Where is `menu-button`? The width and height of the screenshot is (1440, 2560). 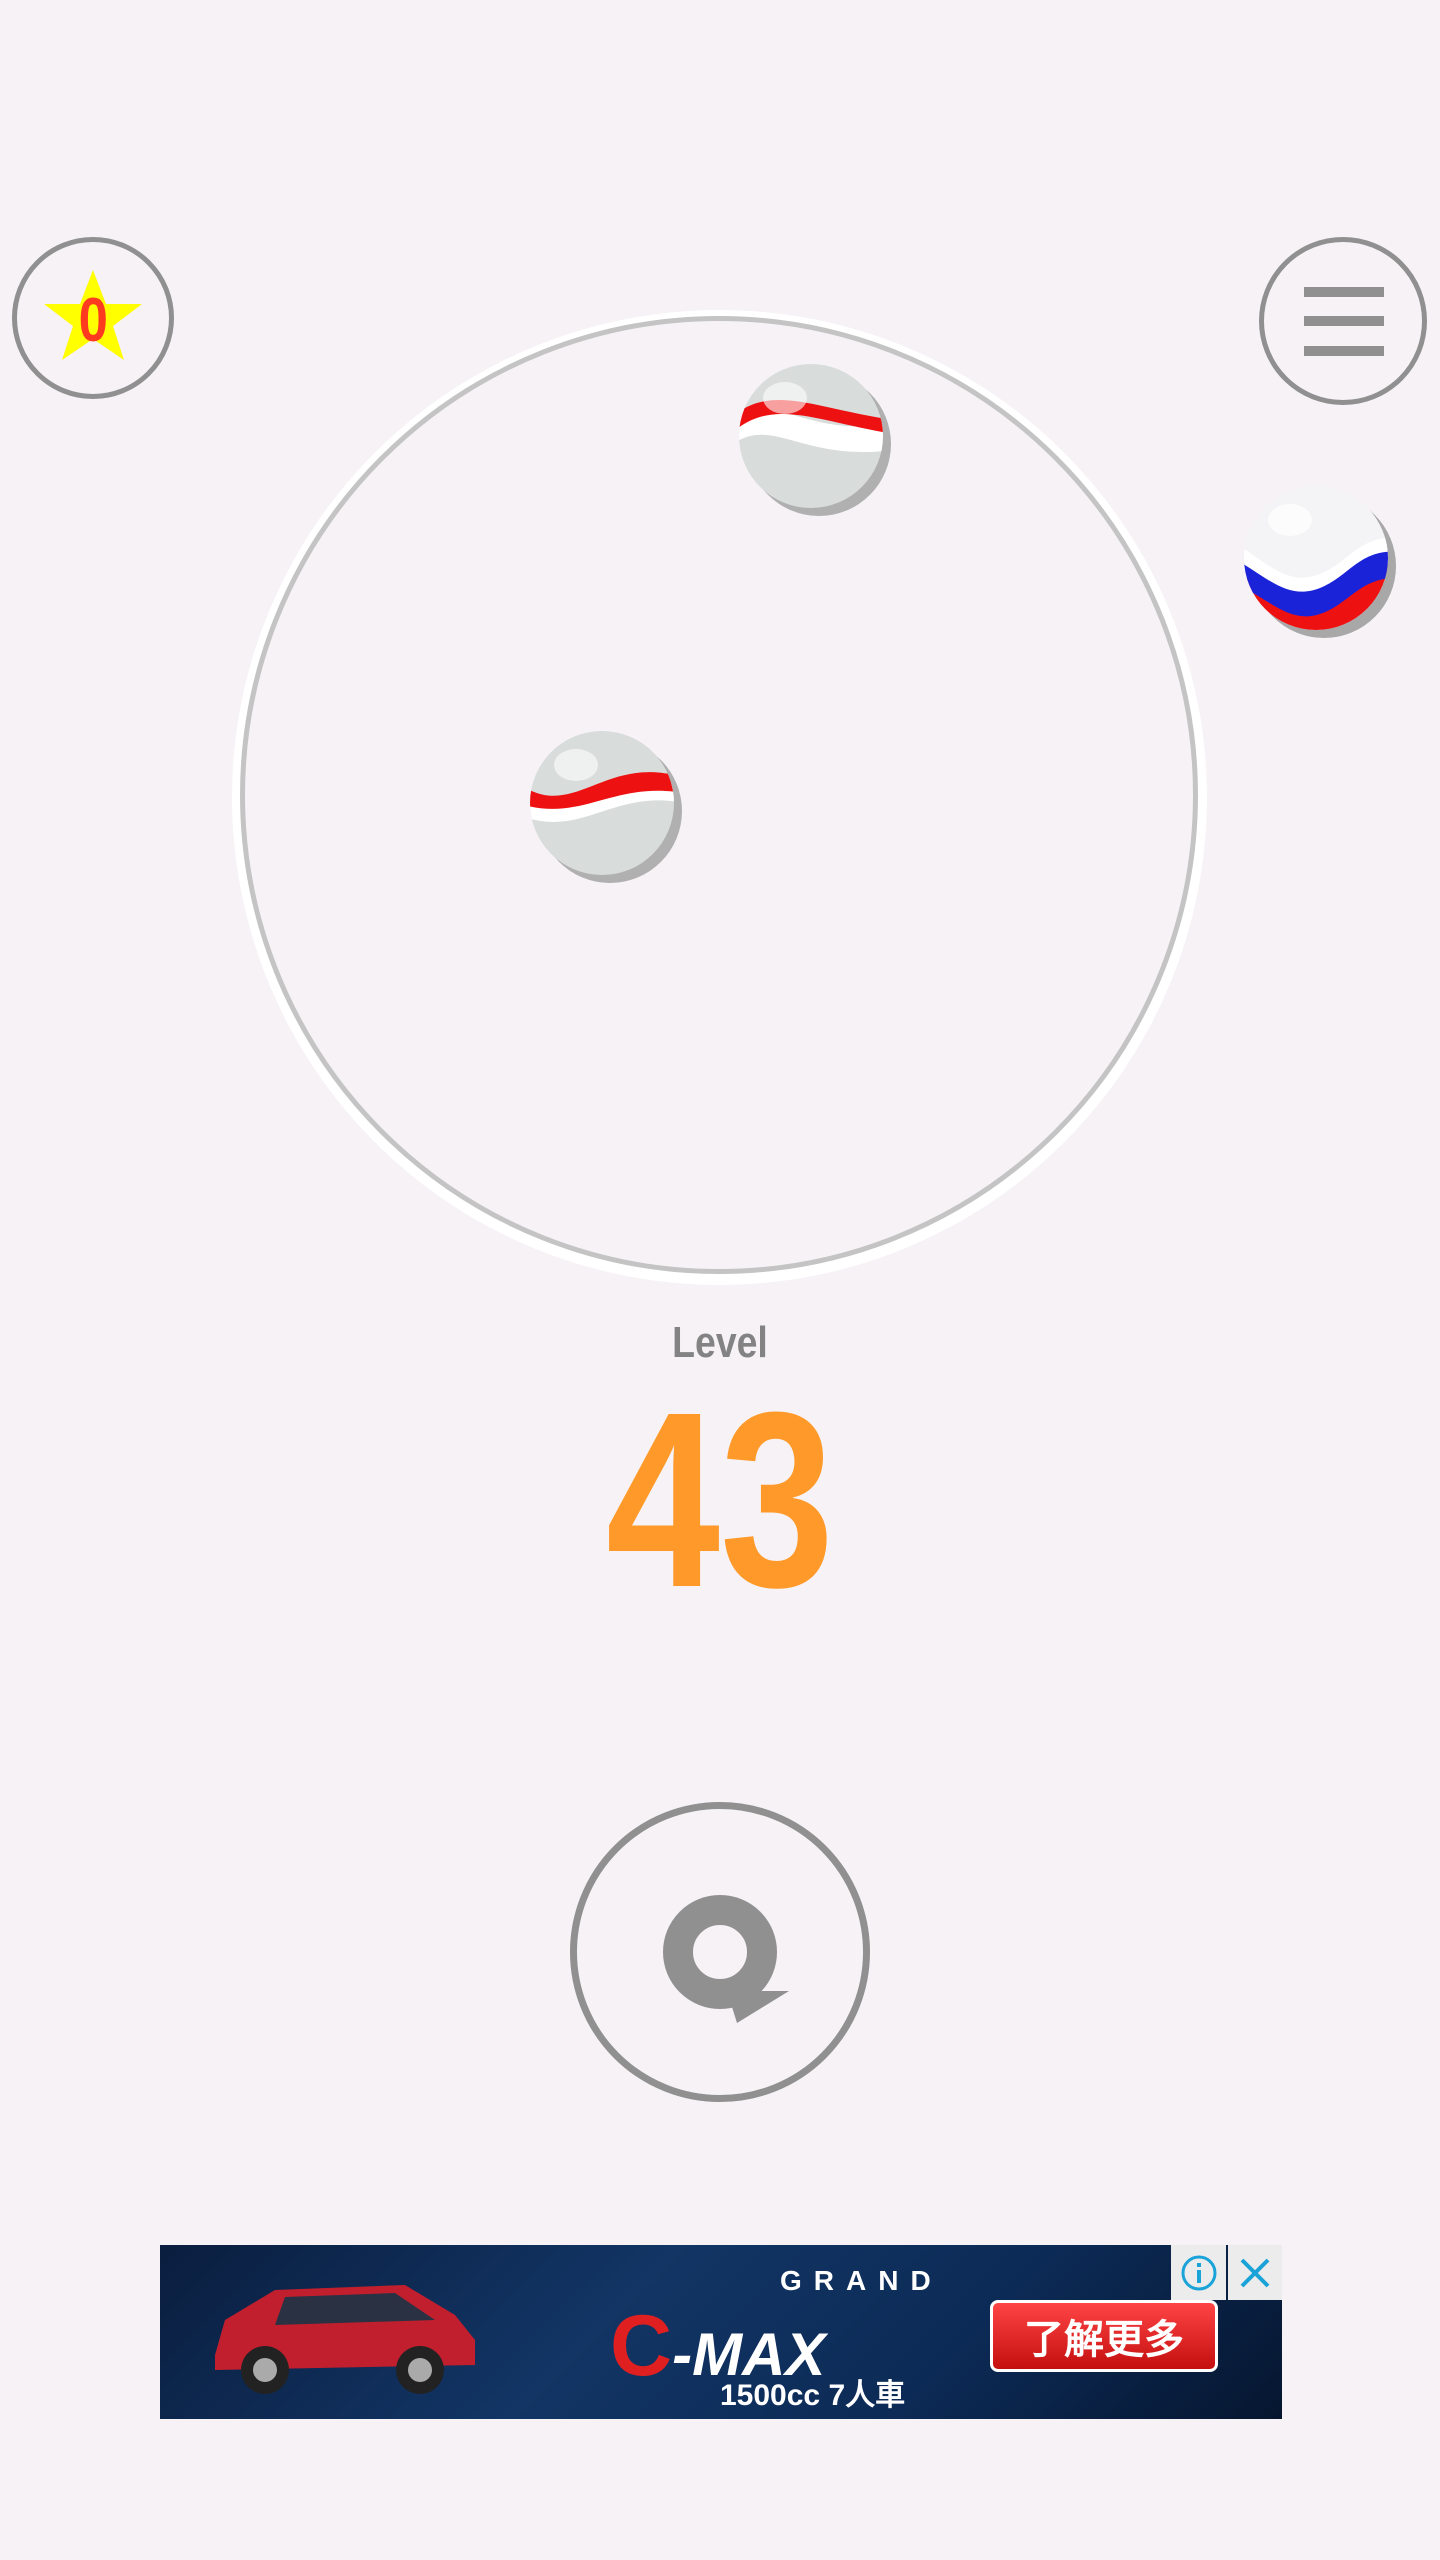 menu-button is located at coordinates (1343, 321).